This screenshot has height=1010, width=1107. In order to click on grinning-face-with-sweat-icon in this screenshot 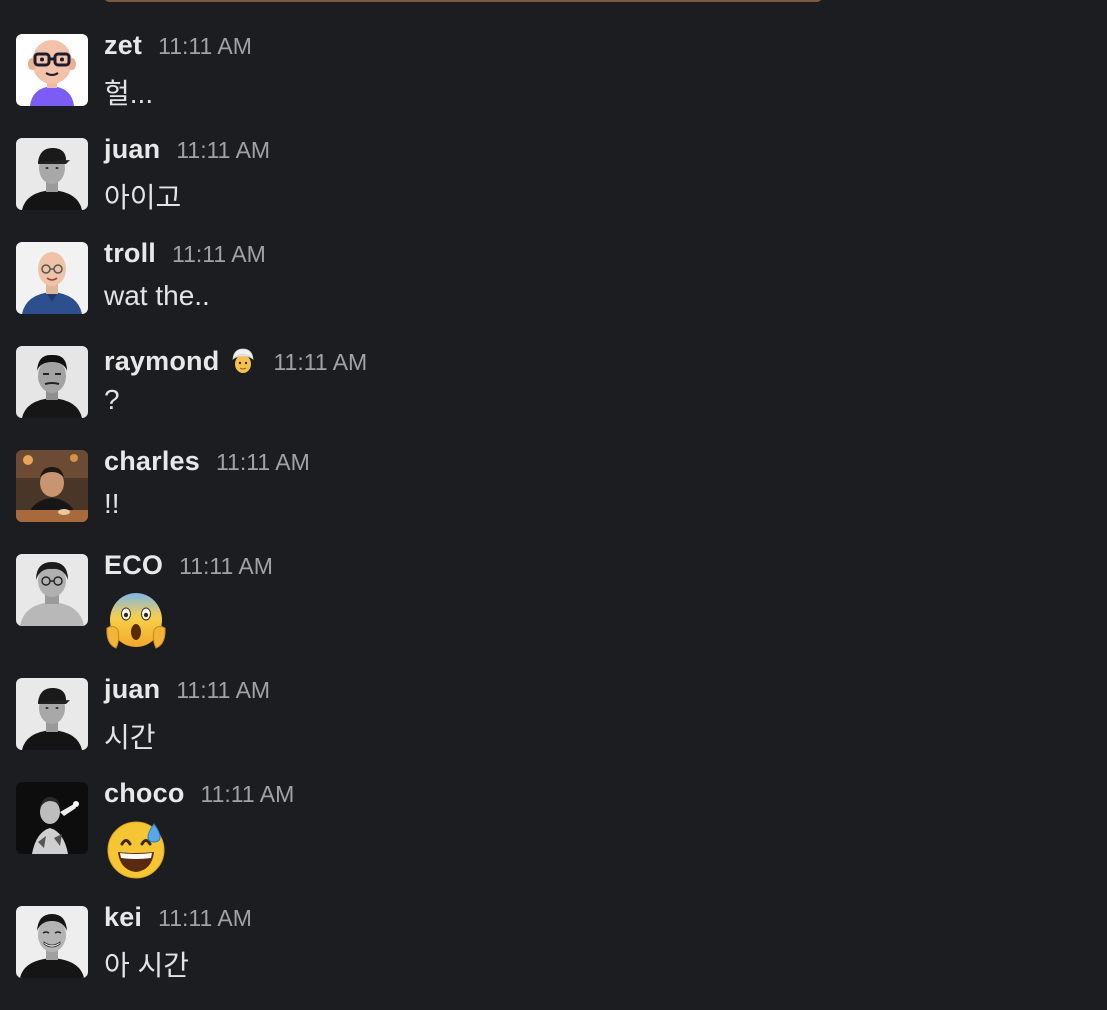, I will do `click(136, 850)`.